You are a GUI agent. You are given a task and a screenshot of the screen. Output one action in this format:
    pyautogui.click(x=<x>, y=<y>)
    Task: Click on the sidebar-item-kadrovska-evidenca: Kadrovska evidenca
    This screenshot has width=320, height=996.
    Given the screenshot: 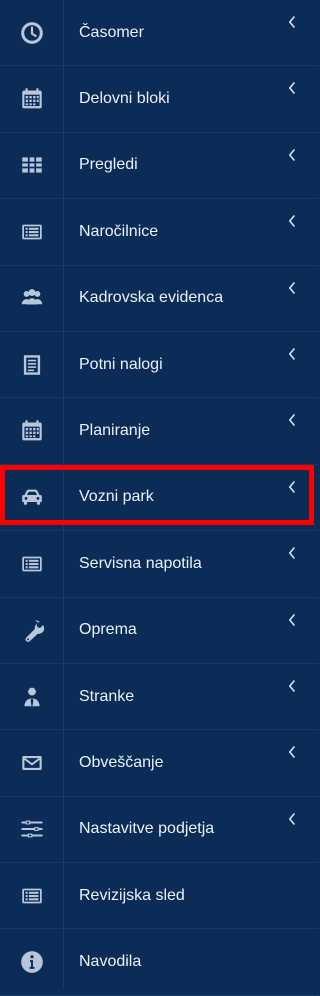 What is the action you would take?
    pyautogui.click(x=159, y=299)
    